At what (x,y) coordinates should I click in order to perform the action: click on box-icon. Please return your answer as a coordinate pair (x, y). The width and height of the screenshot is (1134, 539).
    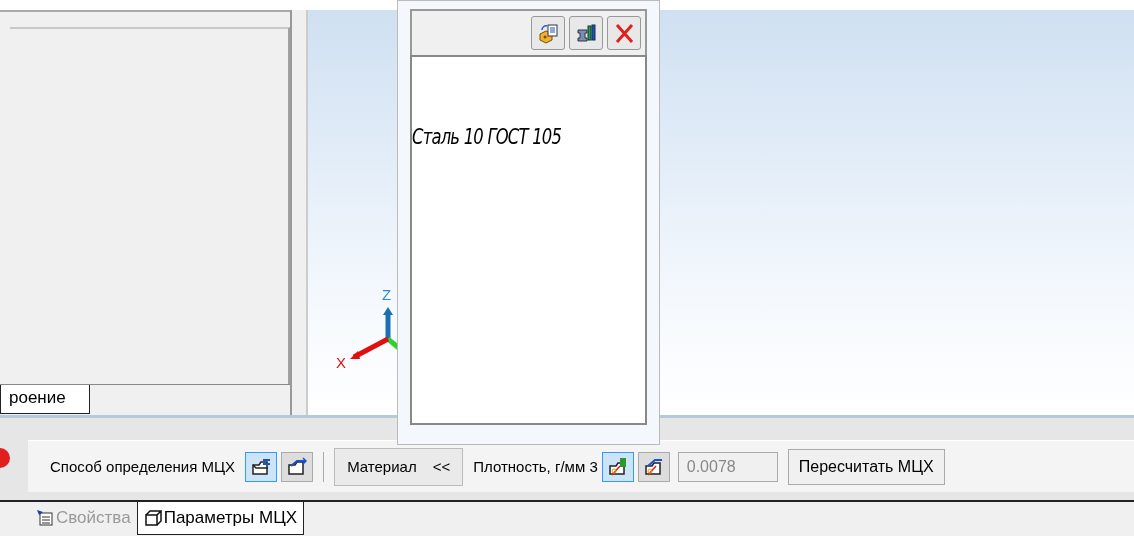
    Looking at the image, I should click on (152, 518).